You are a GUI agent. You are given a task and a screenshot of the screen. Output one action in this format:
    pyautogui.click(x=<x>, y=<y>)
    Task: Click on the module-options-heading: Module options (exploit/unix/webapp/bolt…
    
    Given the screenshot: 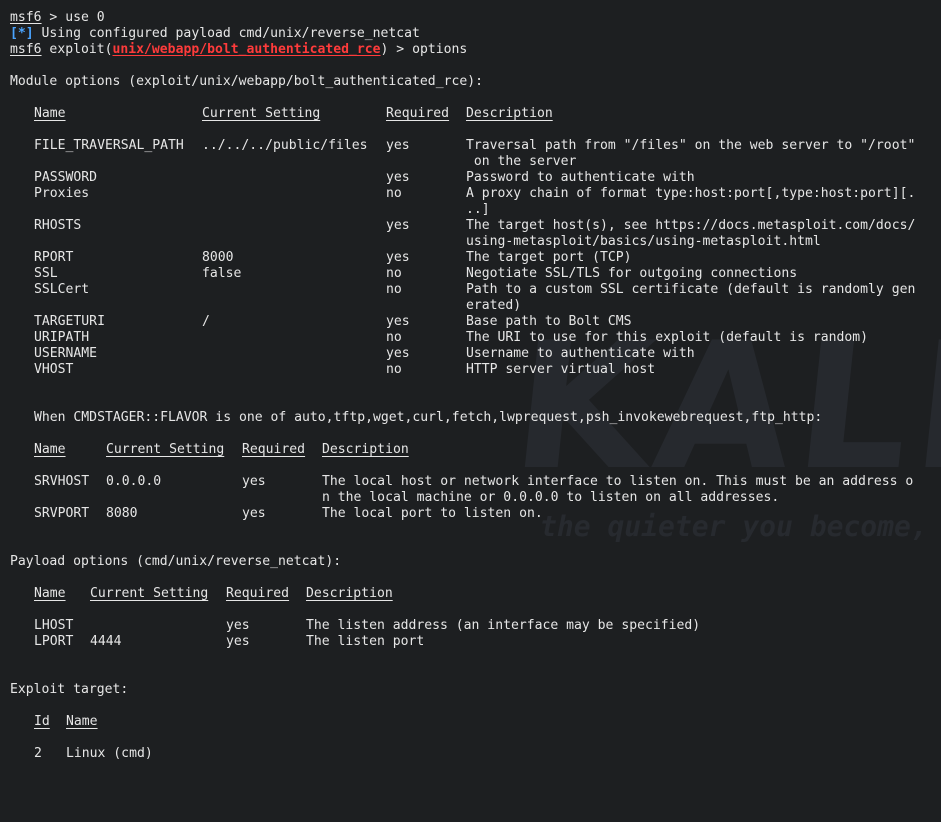 What is the action you would take?
    pyautogui.click(x=246, y=81)
    